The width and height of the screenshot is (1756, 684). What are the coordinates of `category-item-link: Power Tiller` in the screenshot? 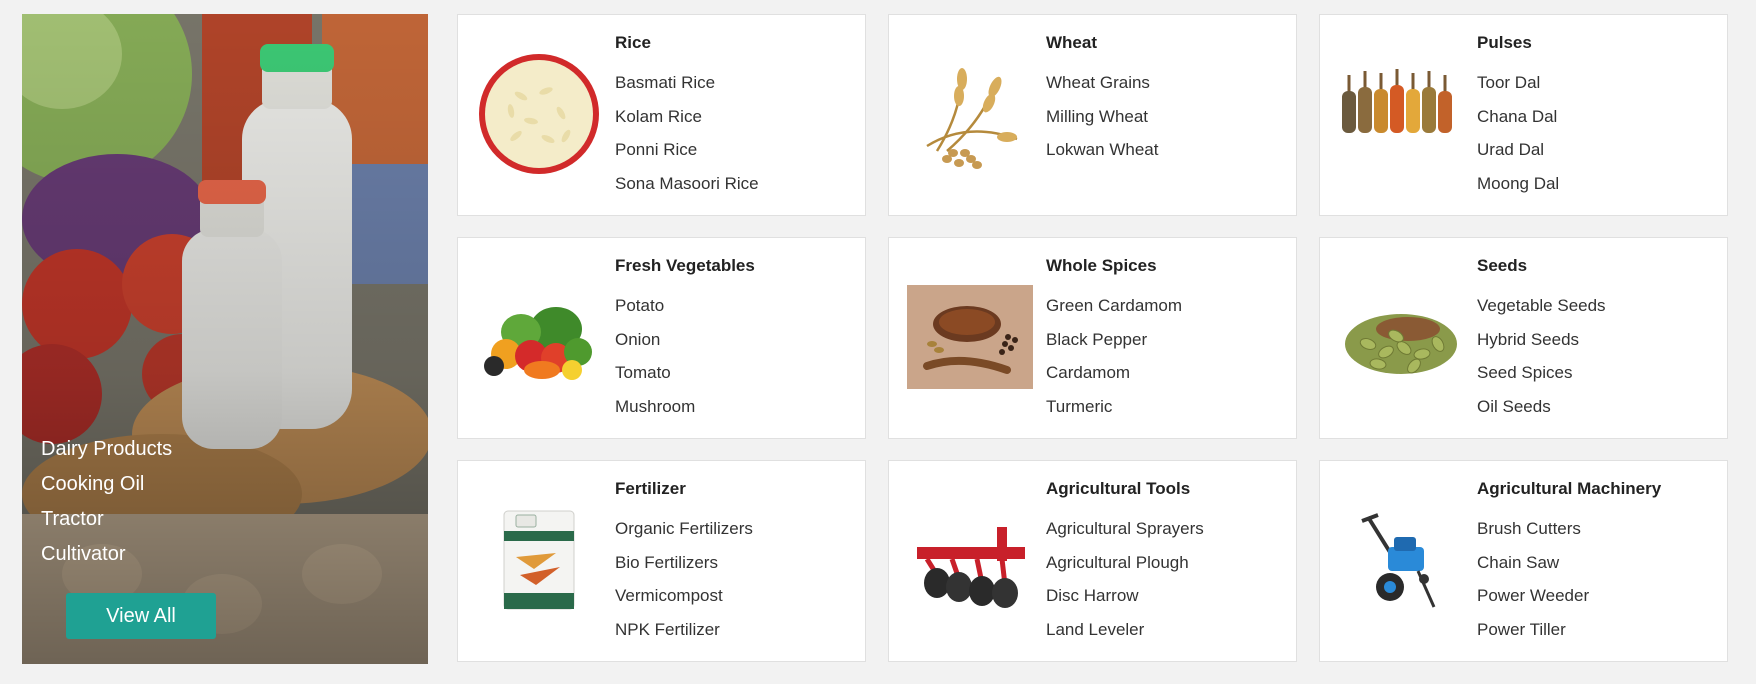 It's located at (1533, 630).